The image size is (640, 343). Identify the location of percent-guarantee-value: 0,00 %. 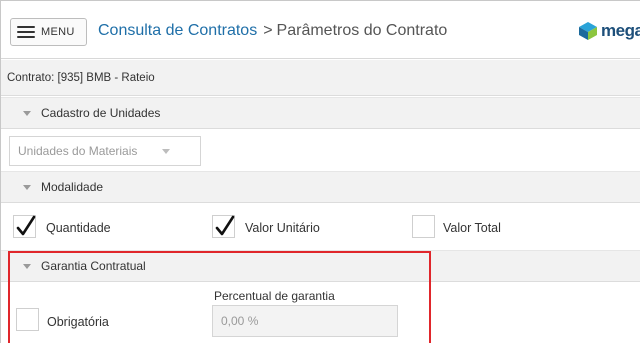
(240, 321).